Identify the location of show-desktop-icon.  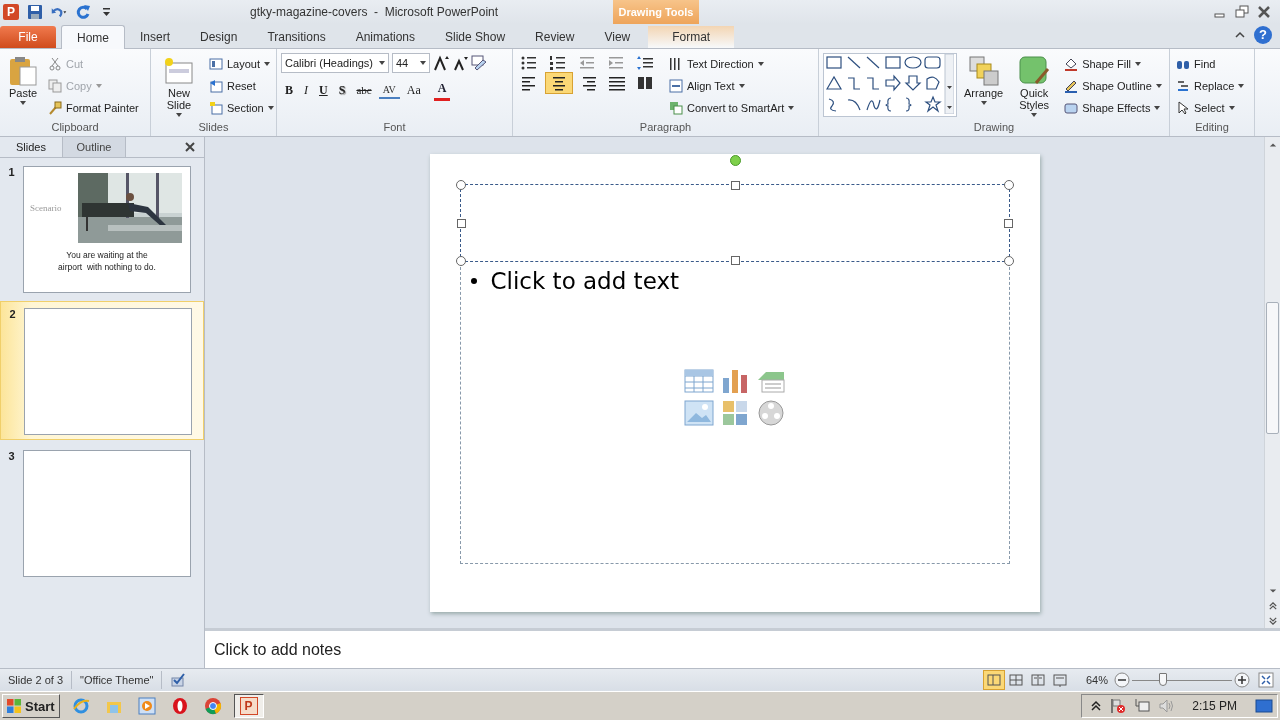
(1264, 706).